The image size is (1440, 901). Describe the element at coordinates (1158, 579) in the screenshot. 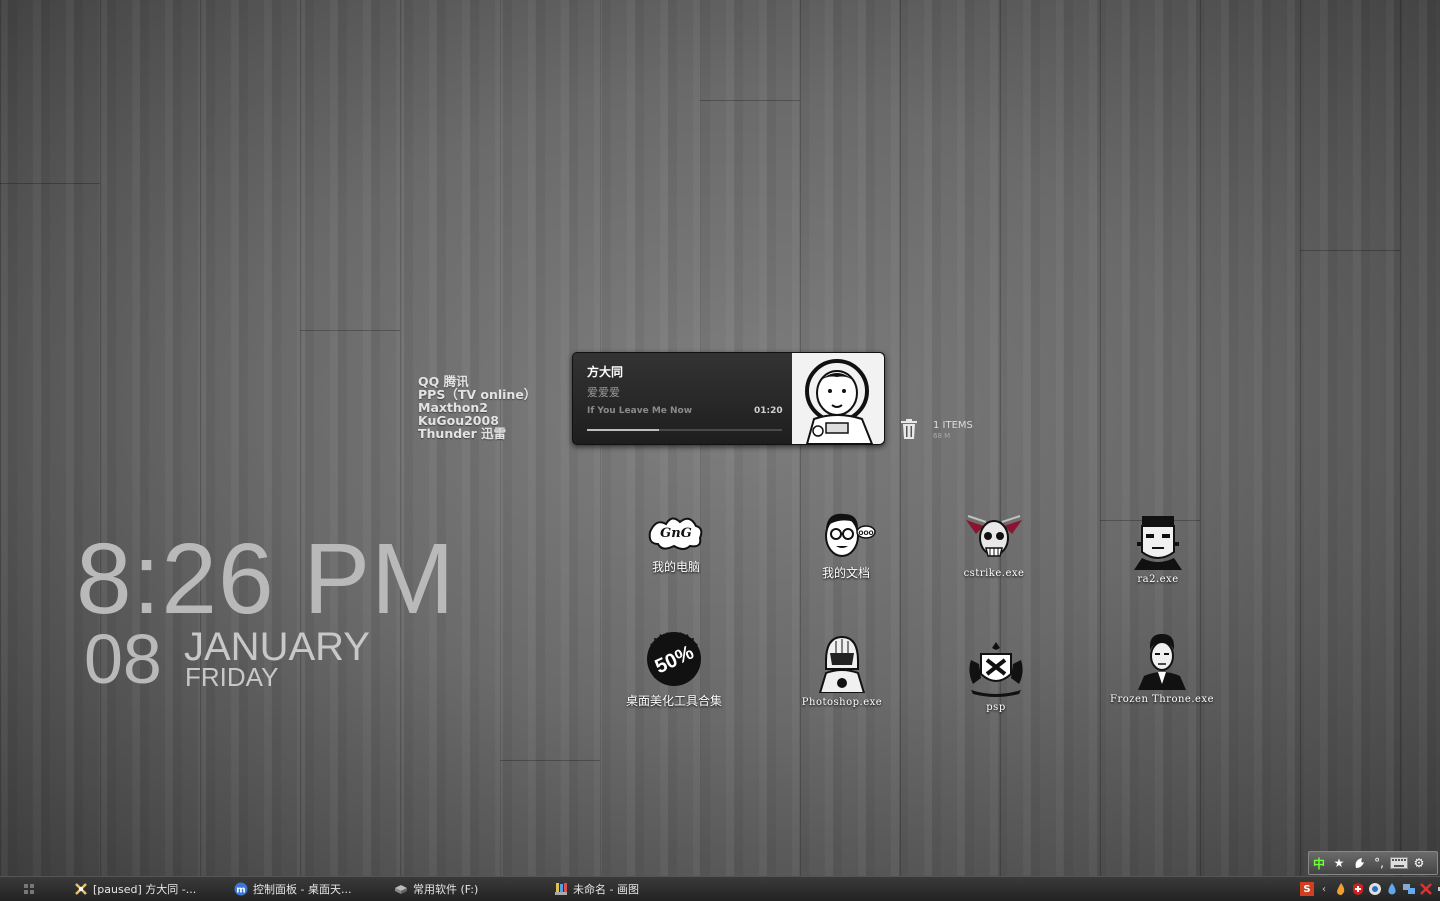

I see `desktop-icon-label: ra2.exe` at that location.